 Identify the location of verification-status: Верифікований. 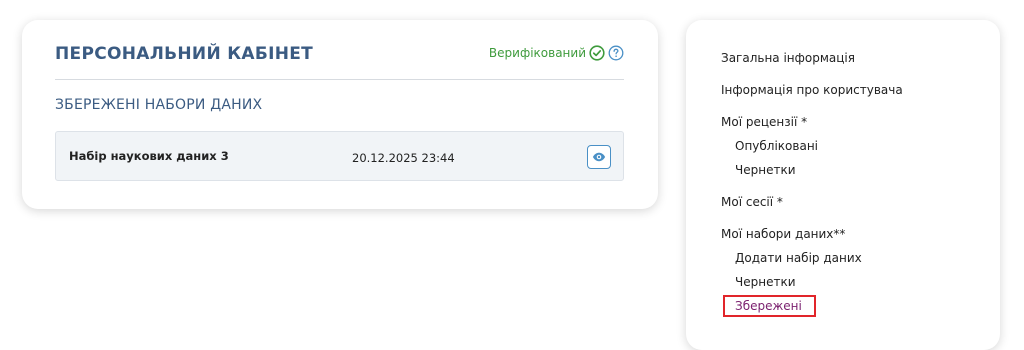
(556, 53).